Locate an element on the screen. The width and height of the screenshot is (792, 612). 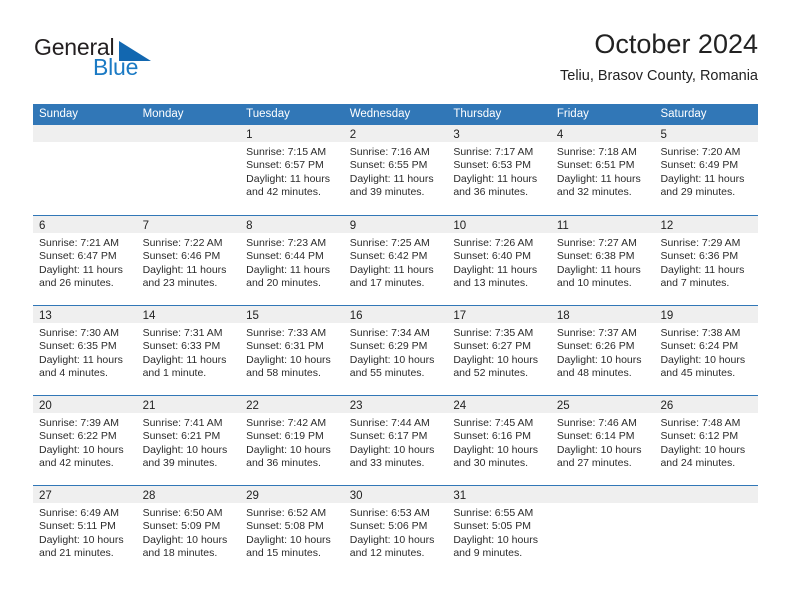
day-number: 8 is located at coordinates (249, 226).